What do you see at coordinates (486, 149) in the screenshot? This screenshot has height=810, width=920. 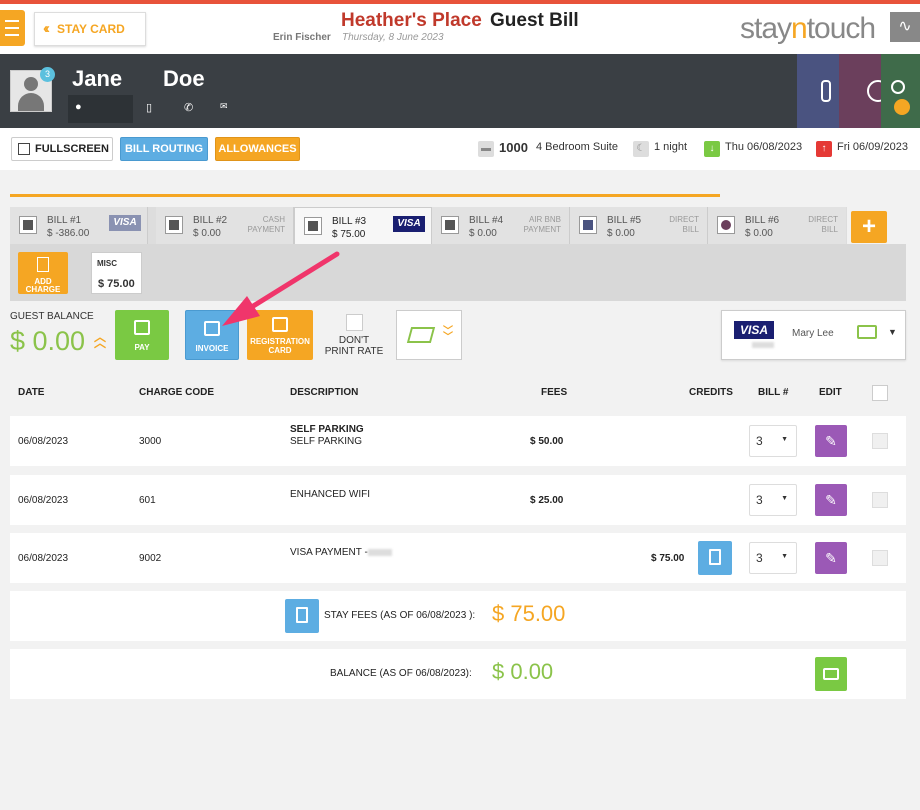 I see `bed-icon: ▬` at bounding box center [486, 149].